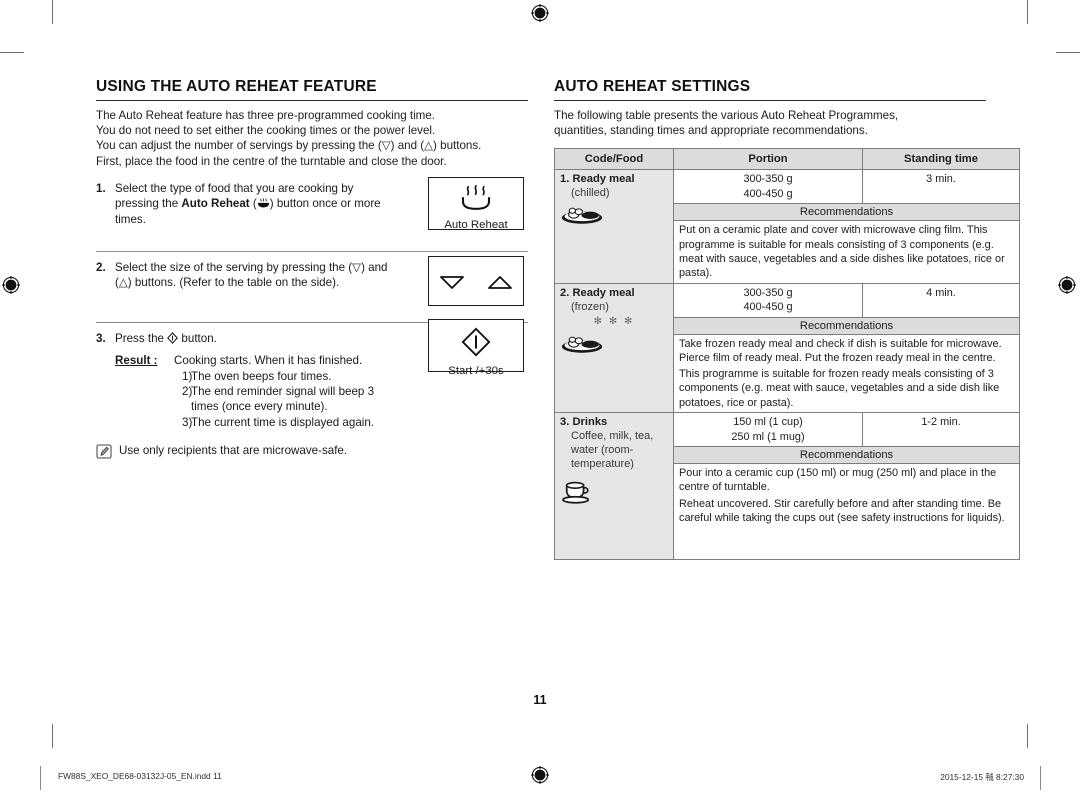  Describe the element at coordinates (166, 338) in the screenshot. I see `step-line: Press the button.` at that location.